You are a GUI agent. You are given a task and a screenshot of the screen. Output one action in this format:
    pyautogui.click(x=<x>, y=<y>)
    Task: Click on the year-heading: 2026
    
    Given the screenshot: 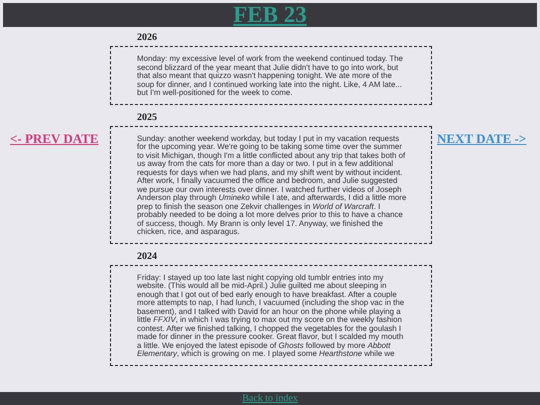 What is the action you would take?
    pyautogui.click(x=147, y=37)
    